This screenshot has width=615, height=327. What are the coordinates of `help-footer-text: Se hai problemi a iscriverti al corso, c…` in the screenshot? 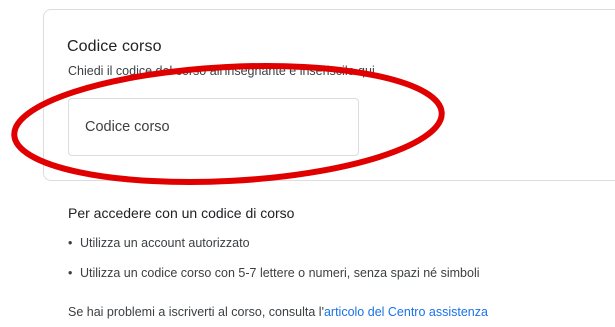 It's located at (196, 312).